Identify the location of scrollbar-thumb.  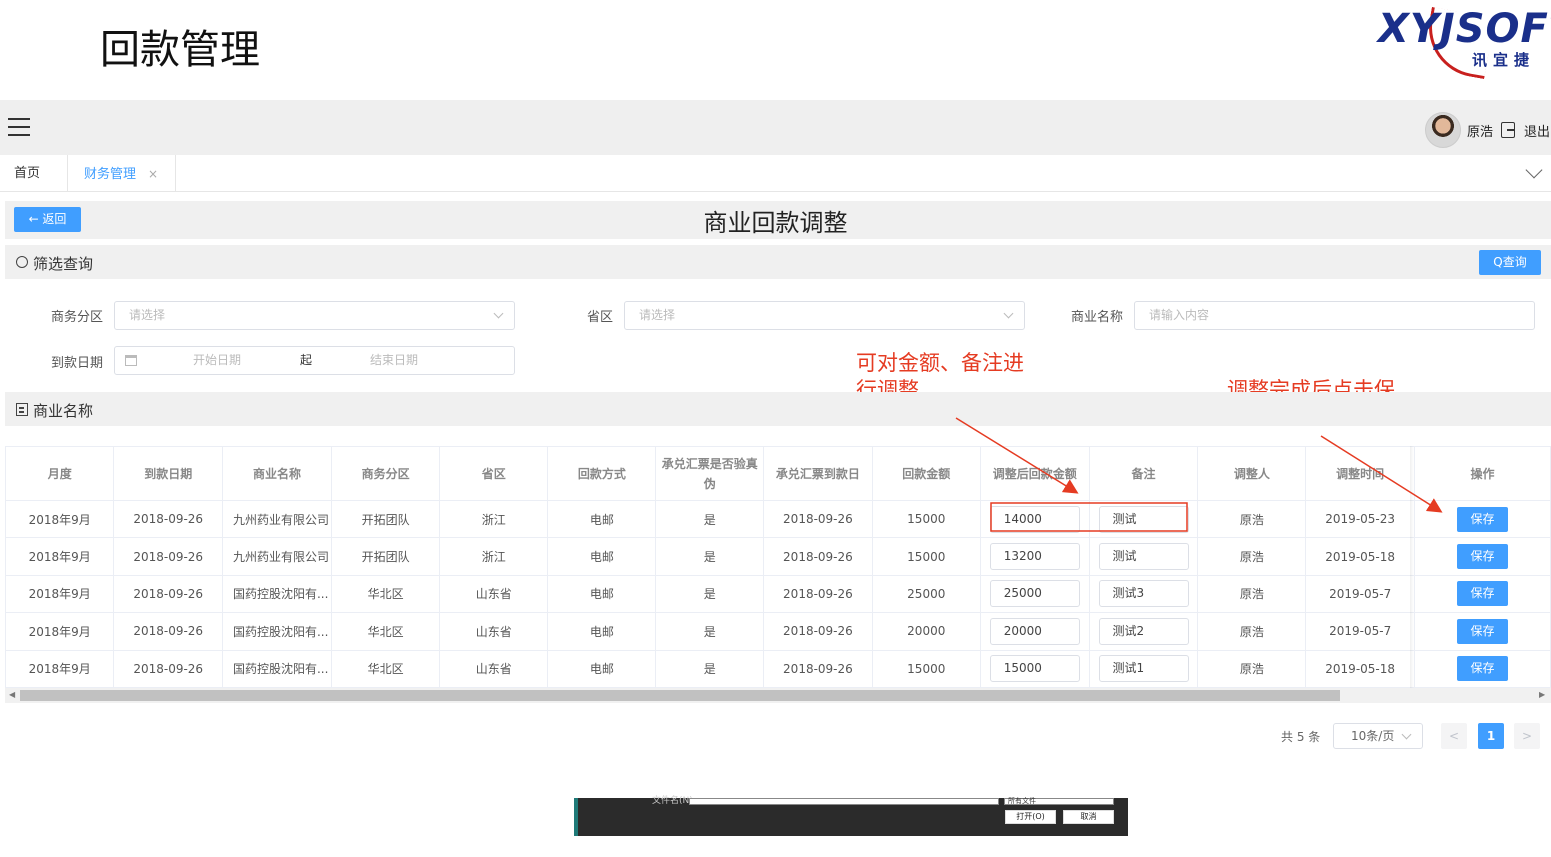
(680, 695).